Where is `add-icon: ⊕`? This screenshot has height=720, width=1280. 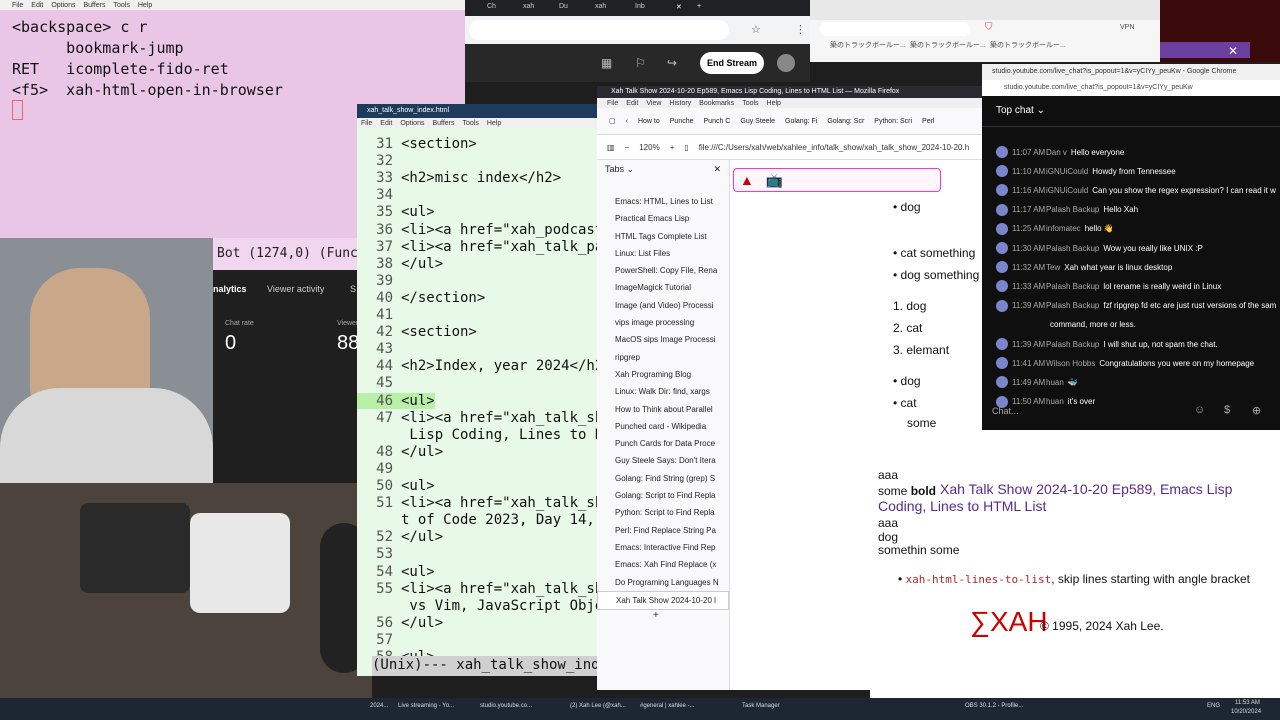
add-icon: ⊕ is located at coordinates (1256, 410).